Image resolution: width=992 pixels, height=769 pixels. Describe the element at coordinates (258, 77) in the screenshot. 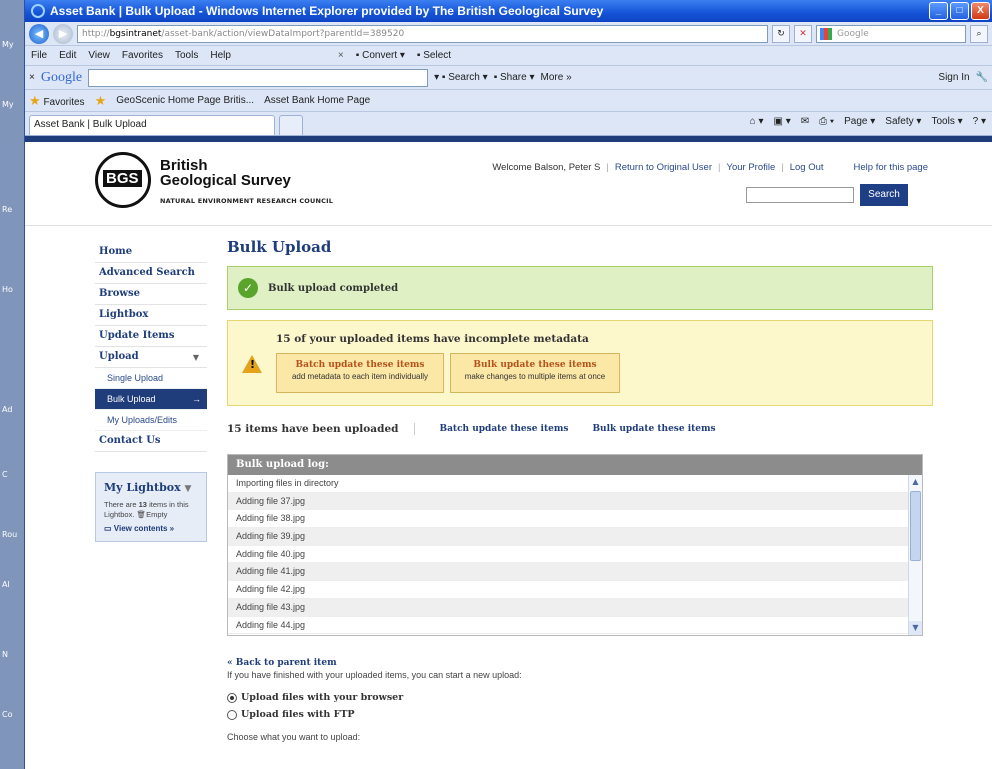

I see `google-search-input` at that location.